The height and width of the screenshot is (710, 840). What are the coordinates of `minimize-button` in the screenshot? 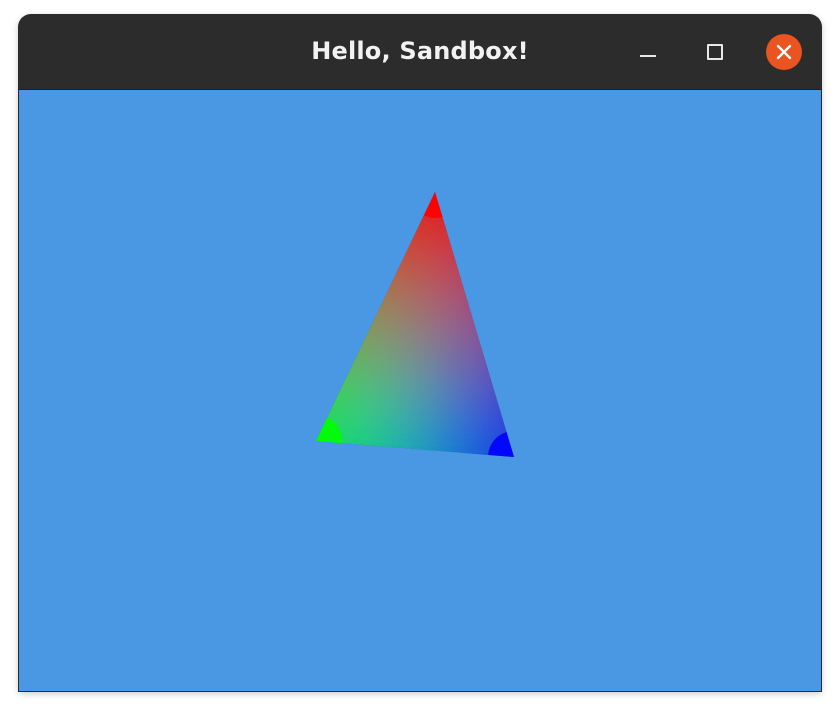 It's located at (648, 52).